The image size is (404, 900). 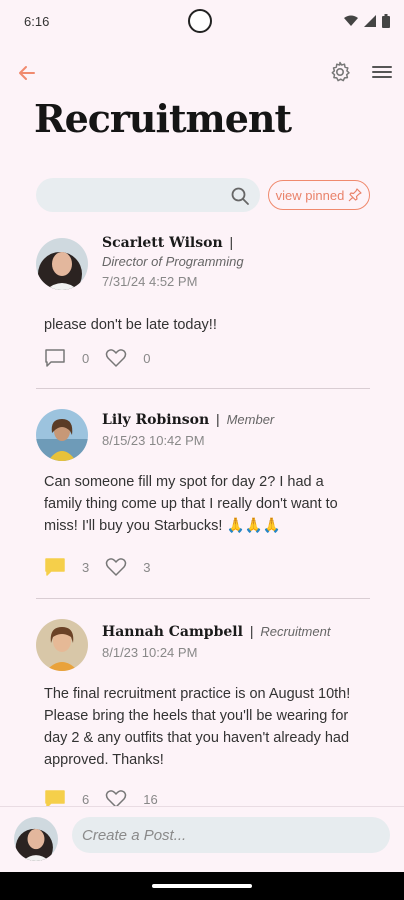 What do you see at coordinates (202, 72) in the screenshot?
I see `top-app-bar` at bounding box center [202, 72].